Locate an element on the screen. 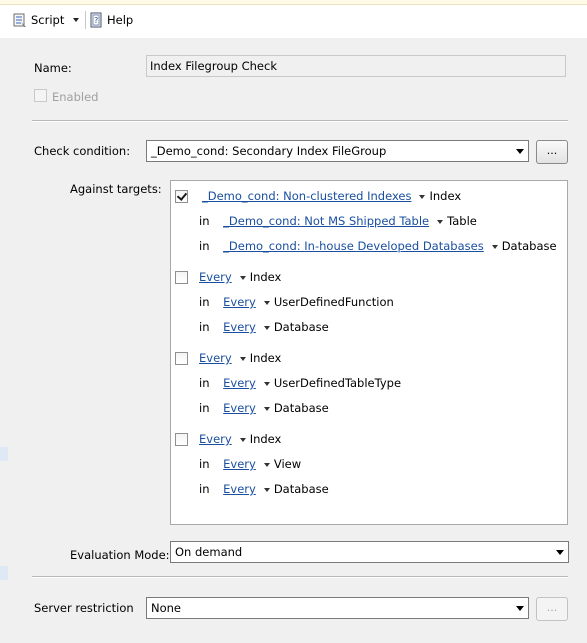  evaluation-mode-value: On demand is located at coordinates (209, 552).